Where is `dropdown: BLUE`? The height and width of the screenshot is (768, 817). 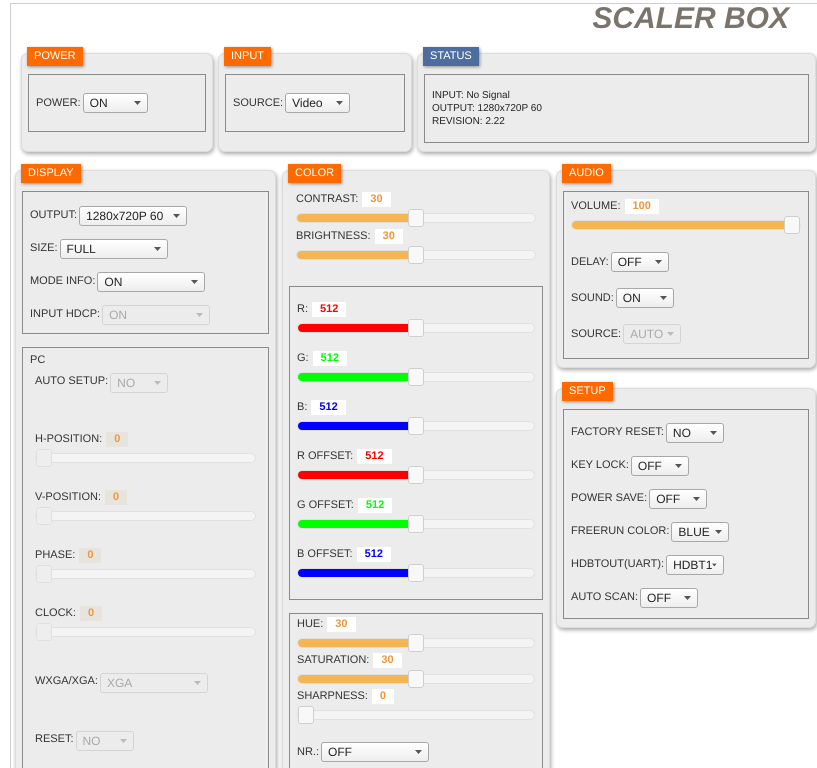
dropdown: BLUE is located at coordinates (700, 532).